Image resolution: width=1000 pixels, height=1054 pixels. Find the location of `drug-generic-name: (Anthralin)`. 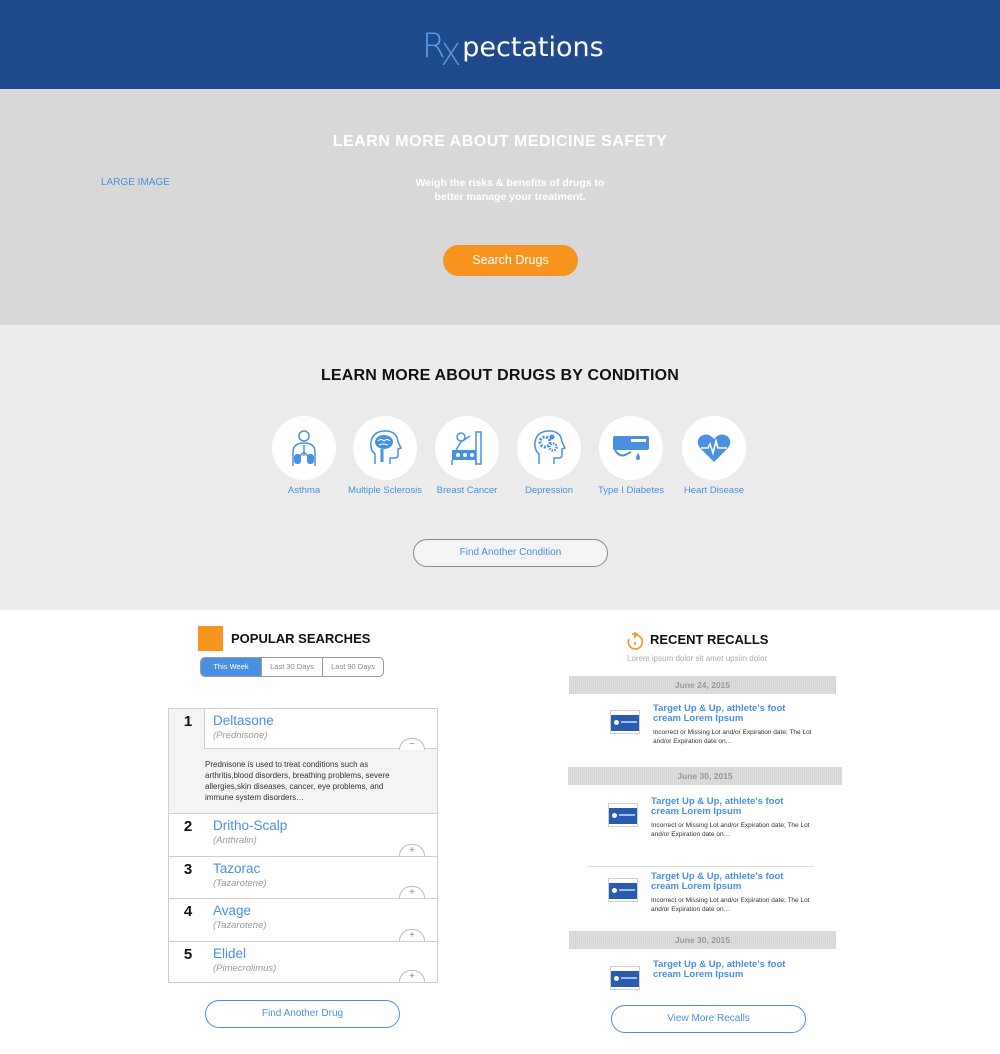

drug-generic-name: (Anthralin) is located at coordinates (235, 840).